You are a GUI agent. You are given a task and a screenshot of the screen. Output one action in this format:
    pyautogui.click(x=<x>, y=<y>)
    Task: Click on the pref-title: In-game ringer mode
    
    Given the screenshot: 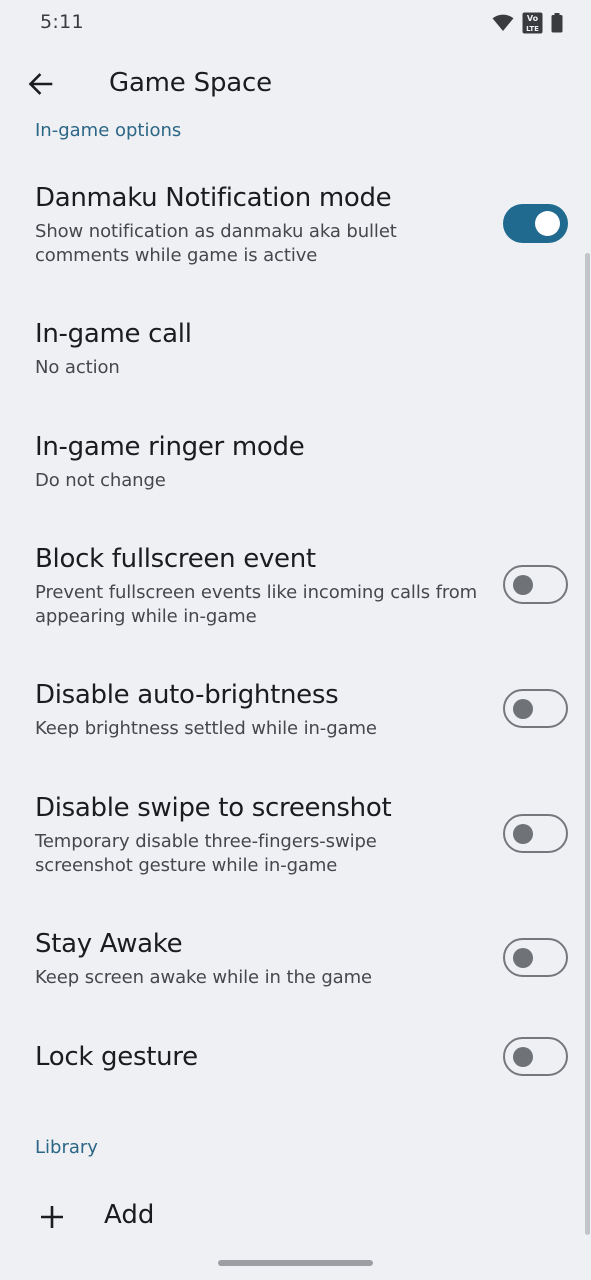 What is the action you would take?
    pyautogui.click(x=170, y=447)
    